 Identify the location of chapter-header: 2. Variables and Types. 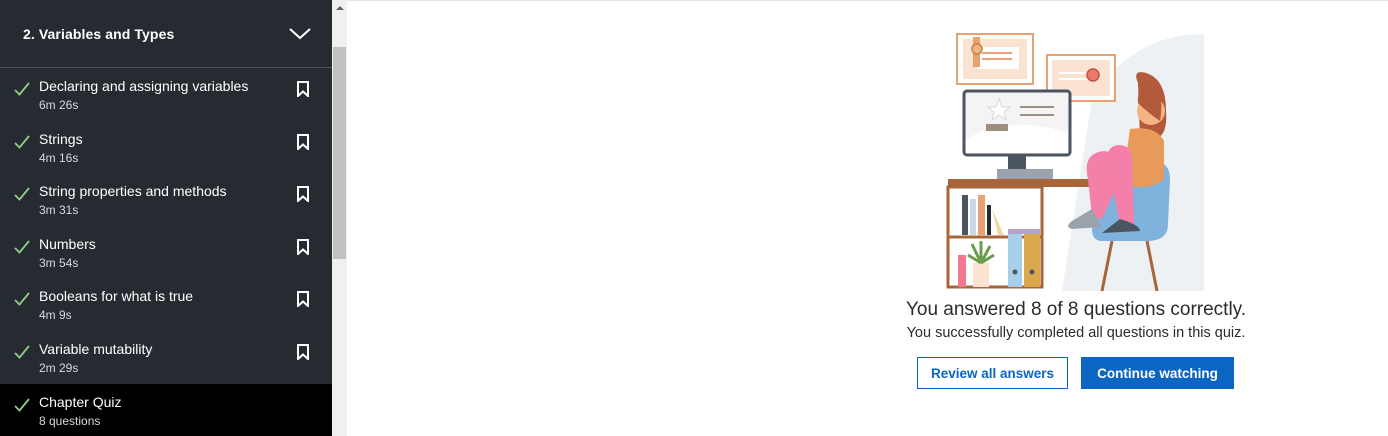
(166, 34).